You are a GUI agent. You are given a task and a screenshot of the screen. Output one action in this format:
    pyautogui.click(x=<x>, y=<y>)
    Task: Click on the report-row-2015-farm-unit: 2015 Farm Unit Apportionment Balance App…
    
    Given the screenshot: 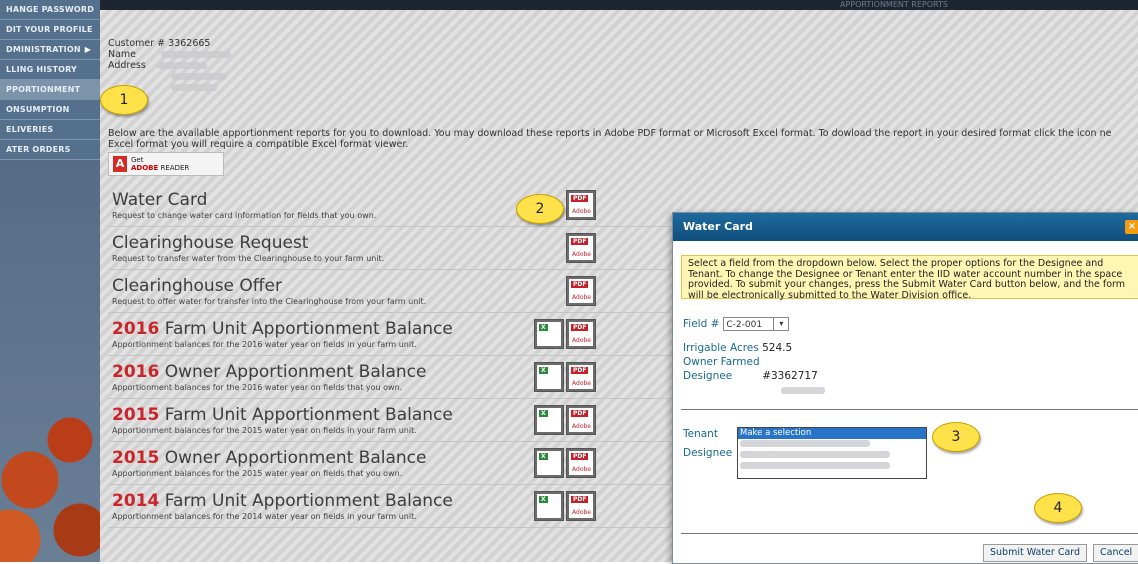 What is the action you would take?
    pyautogui.click(x=389, y=420)
    